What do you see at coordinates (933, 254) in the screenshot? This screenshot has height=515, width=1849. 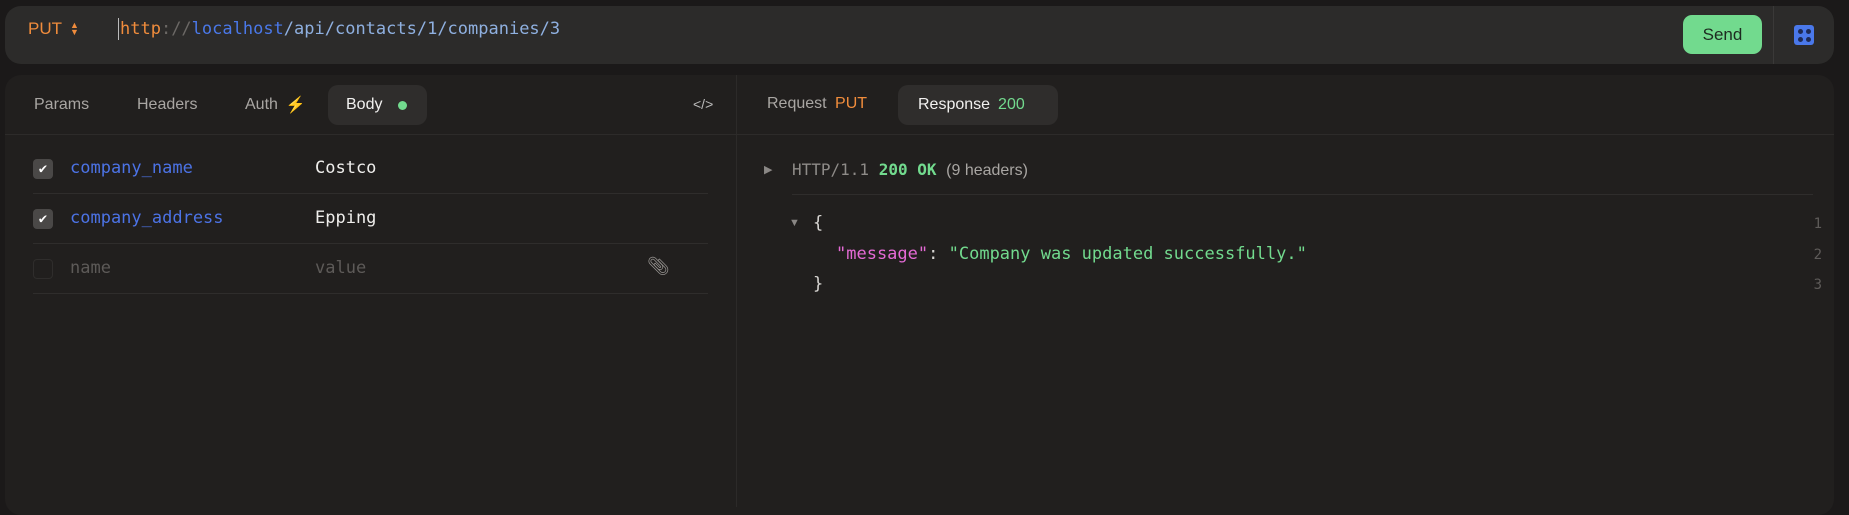 I see `json-colon: :` at bounding box center [933, 254].